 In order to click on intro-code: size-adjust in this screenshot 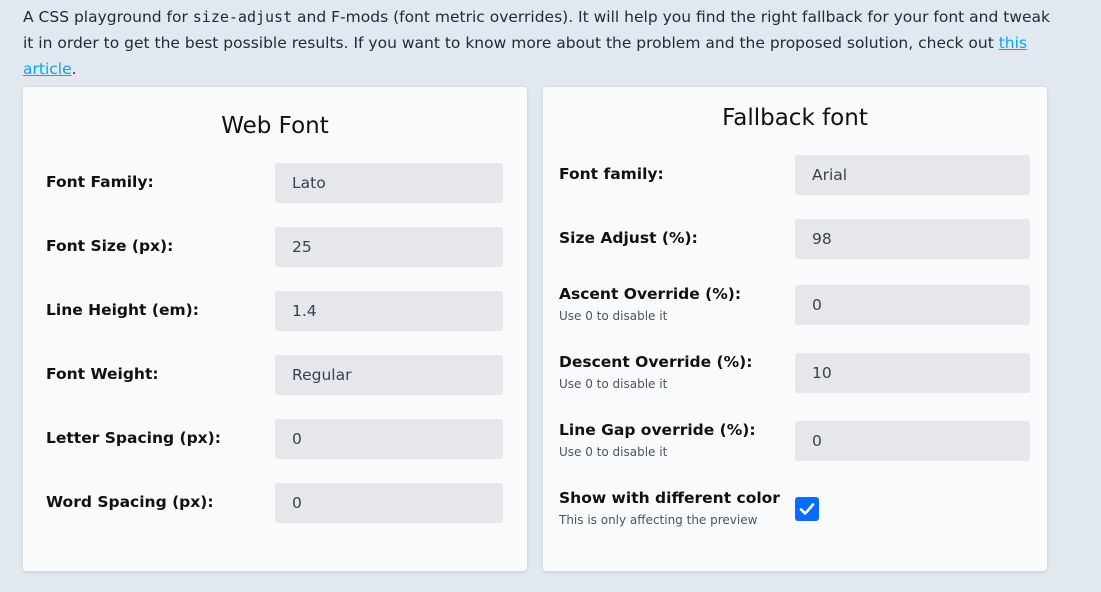, I will do `click(242, 17)`.